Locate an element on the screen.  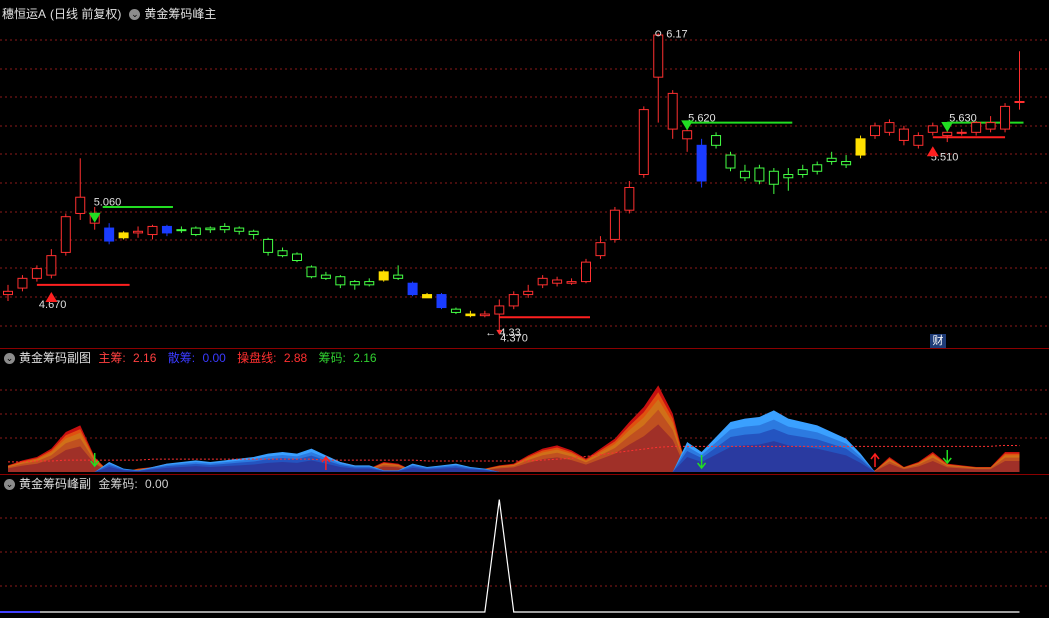
operate-line is located at coordinates (514, 453).